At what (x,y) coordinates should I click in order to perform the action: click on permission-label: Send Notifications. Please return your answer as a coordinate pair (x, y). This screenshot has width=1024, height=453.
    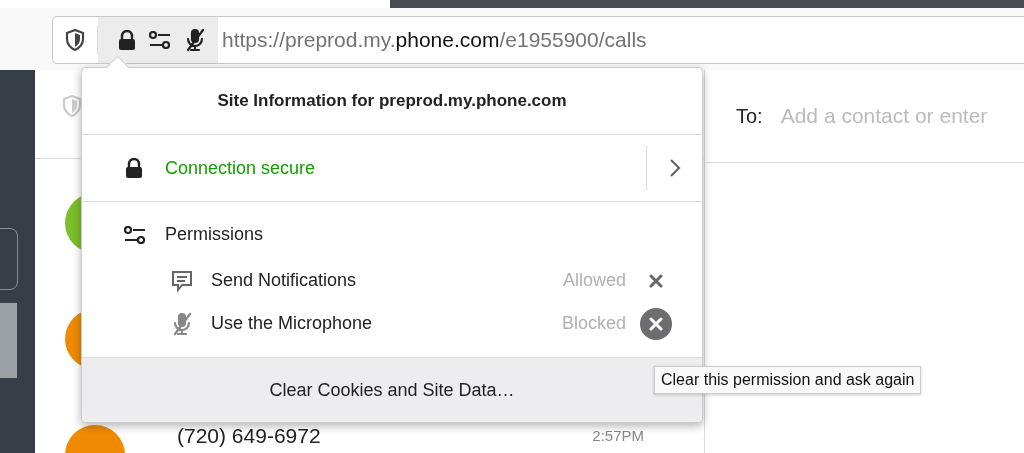
    Looking at the image, I should click on (284, 280).